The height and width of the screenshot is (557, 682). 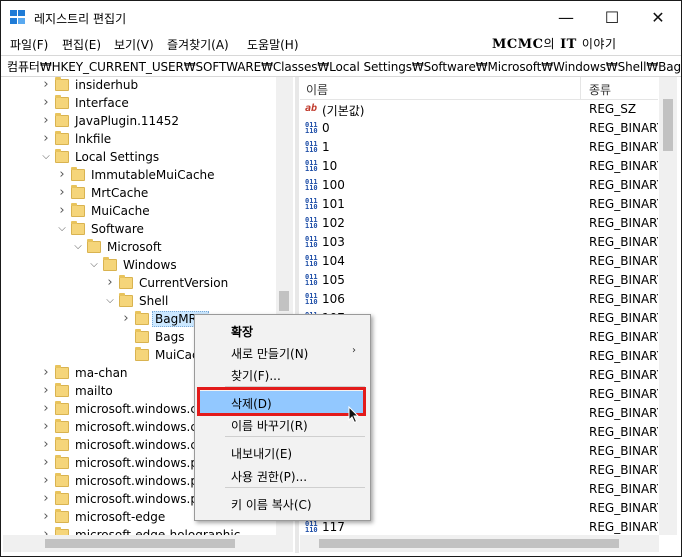 I want to click on menu-help: 도움말(H), so click(x=273, y=44).